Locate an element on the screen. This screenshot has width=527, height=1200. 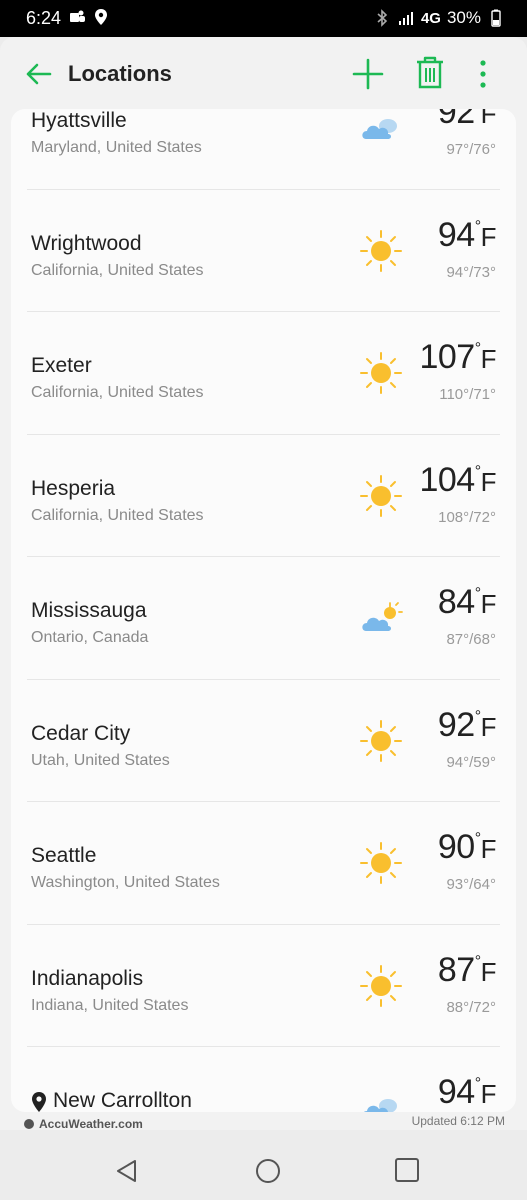
location-row: Mississauga Ontario, Canada 84°F 87°/68° is located at coordinates (263, 618).